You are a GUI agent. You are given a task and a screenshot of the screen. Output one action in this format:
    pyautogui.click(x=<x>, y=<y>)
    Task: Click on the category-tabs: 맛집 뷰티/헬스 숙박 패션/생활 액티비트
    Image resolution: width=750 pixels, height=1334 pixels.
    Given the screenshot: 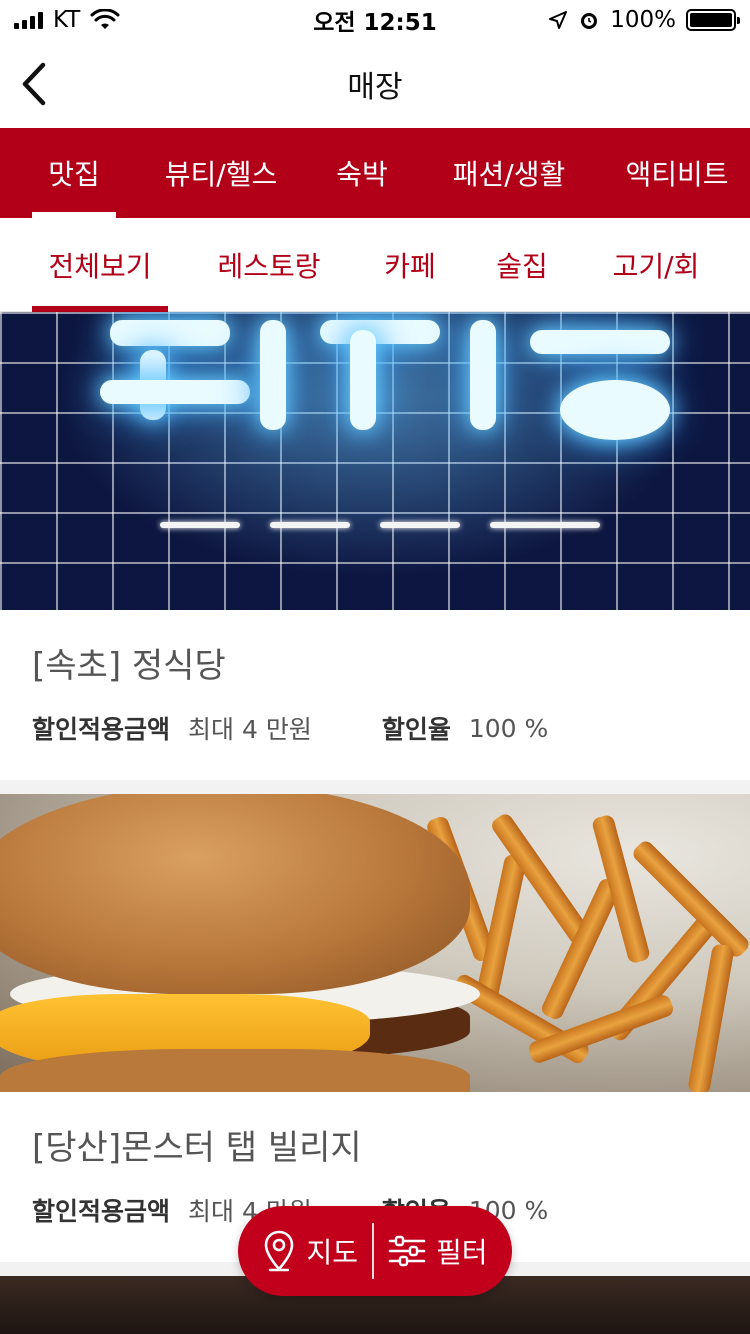 What is the action you would take?
    pyautogui.click(x=375, y=173)
    